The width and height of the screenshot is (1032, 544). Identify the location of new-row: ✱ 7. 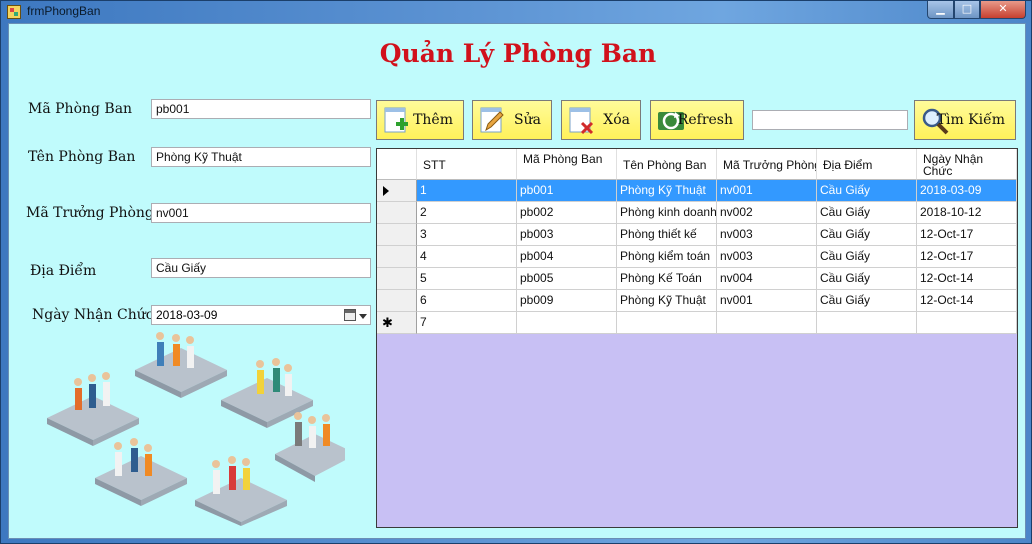
(697, 323).